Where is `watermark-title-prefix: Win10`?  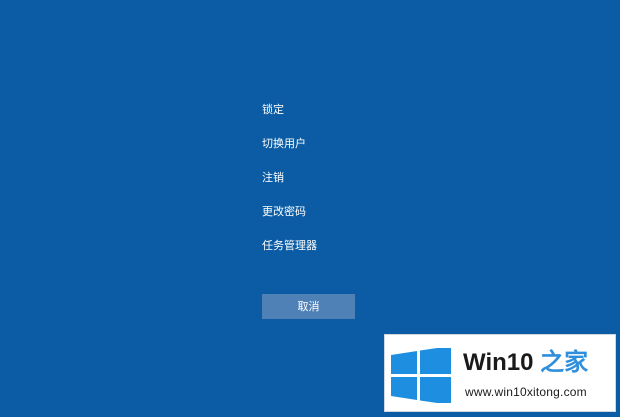
watermark-title-prefix: Win10 is located at coordinates (498, 362).